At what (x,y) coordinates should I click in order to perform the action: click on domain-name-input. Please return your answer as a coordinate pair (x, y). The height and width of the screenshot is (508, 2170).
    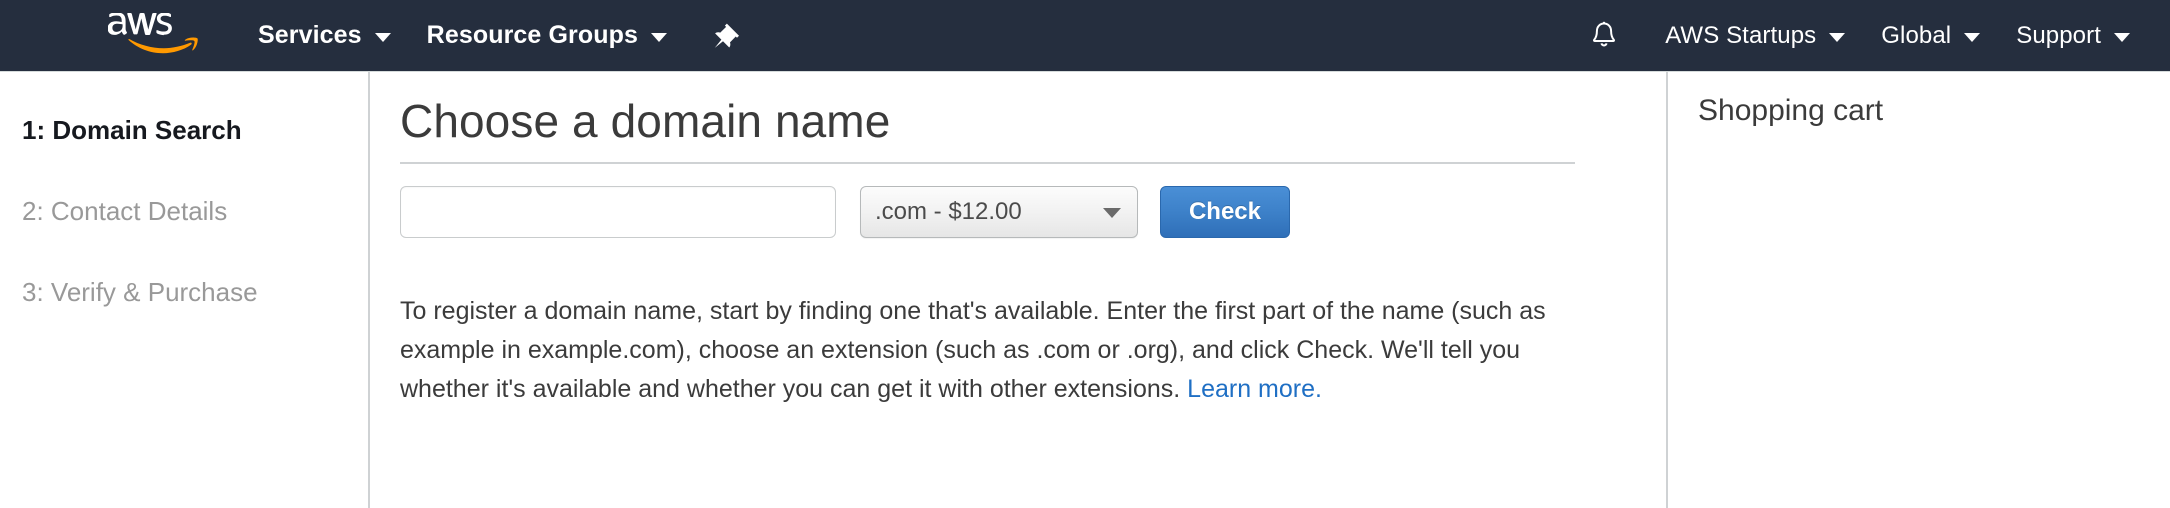
    Looking at the image, I should click on (618, 212).